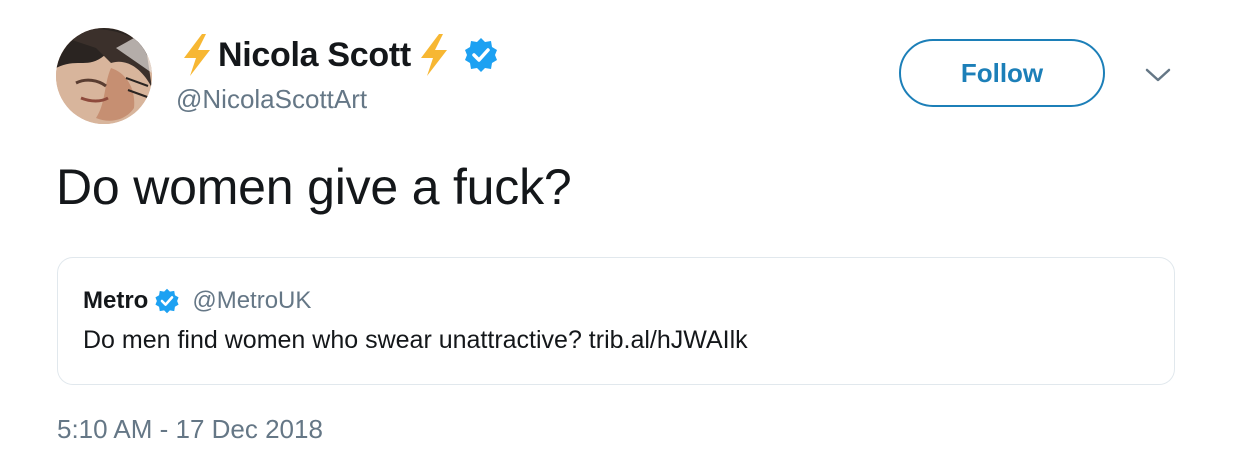  I want to click on quoted-tweet-header: Metro @MetroUK, so click(197, 301).